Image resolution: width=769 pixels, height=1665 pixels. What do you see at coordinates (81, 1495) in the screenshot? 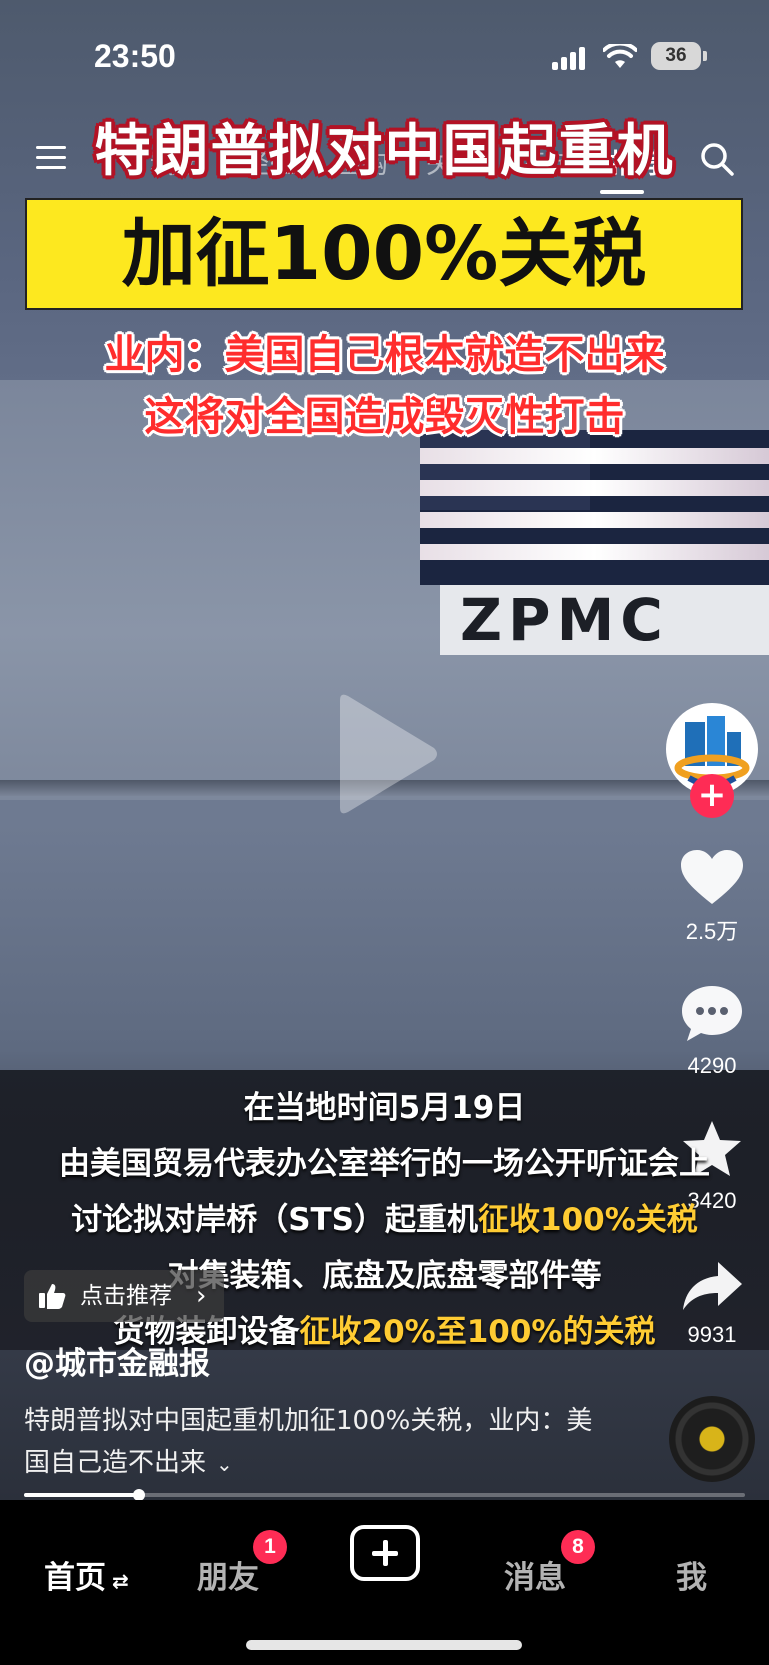
I see `progress-fill` at bounding box center [81, 1495].